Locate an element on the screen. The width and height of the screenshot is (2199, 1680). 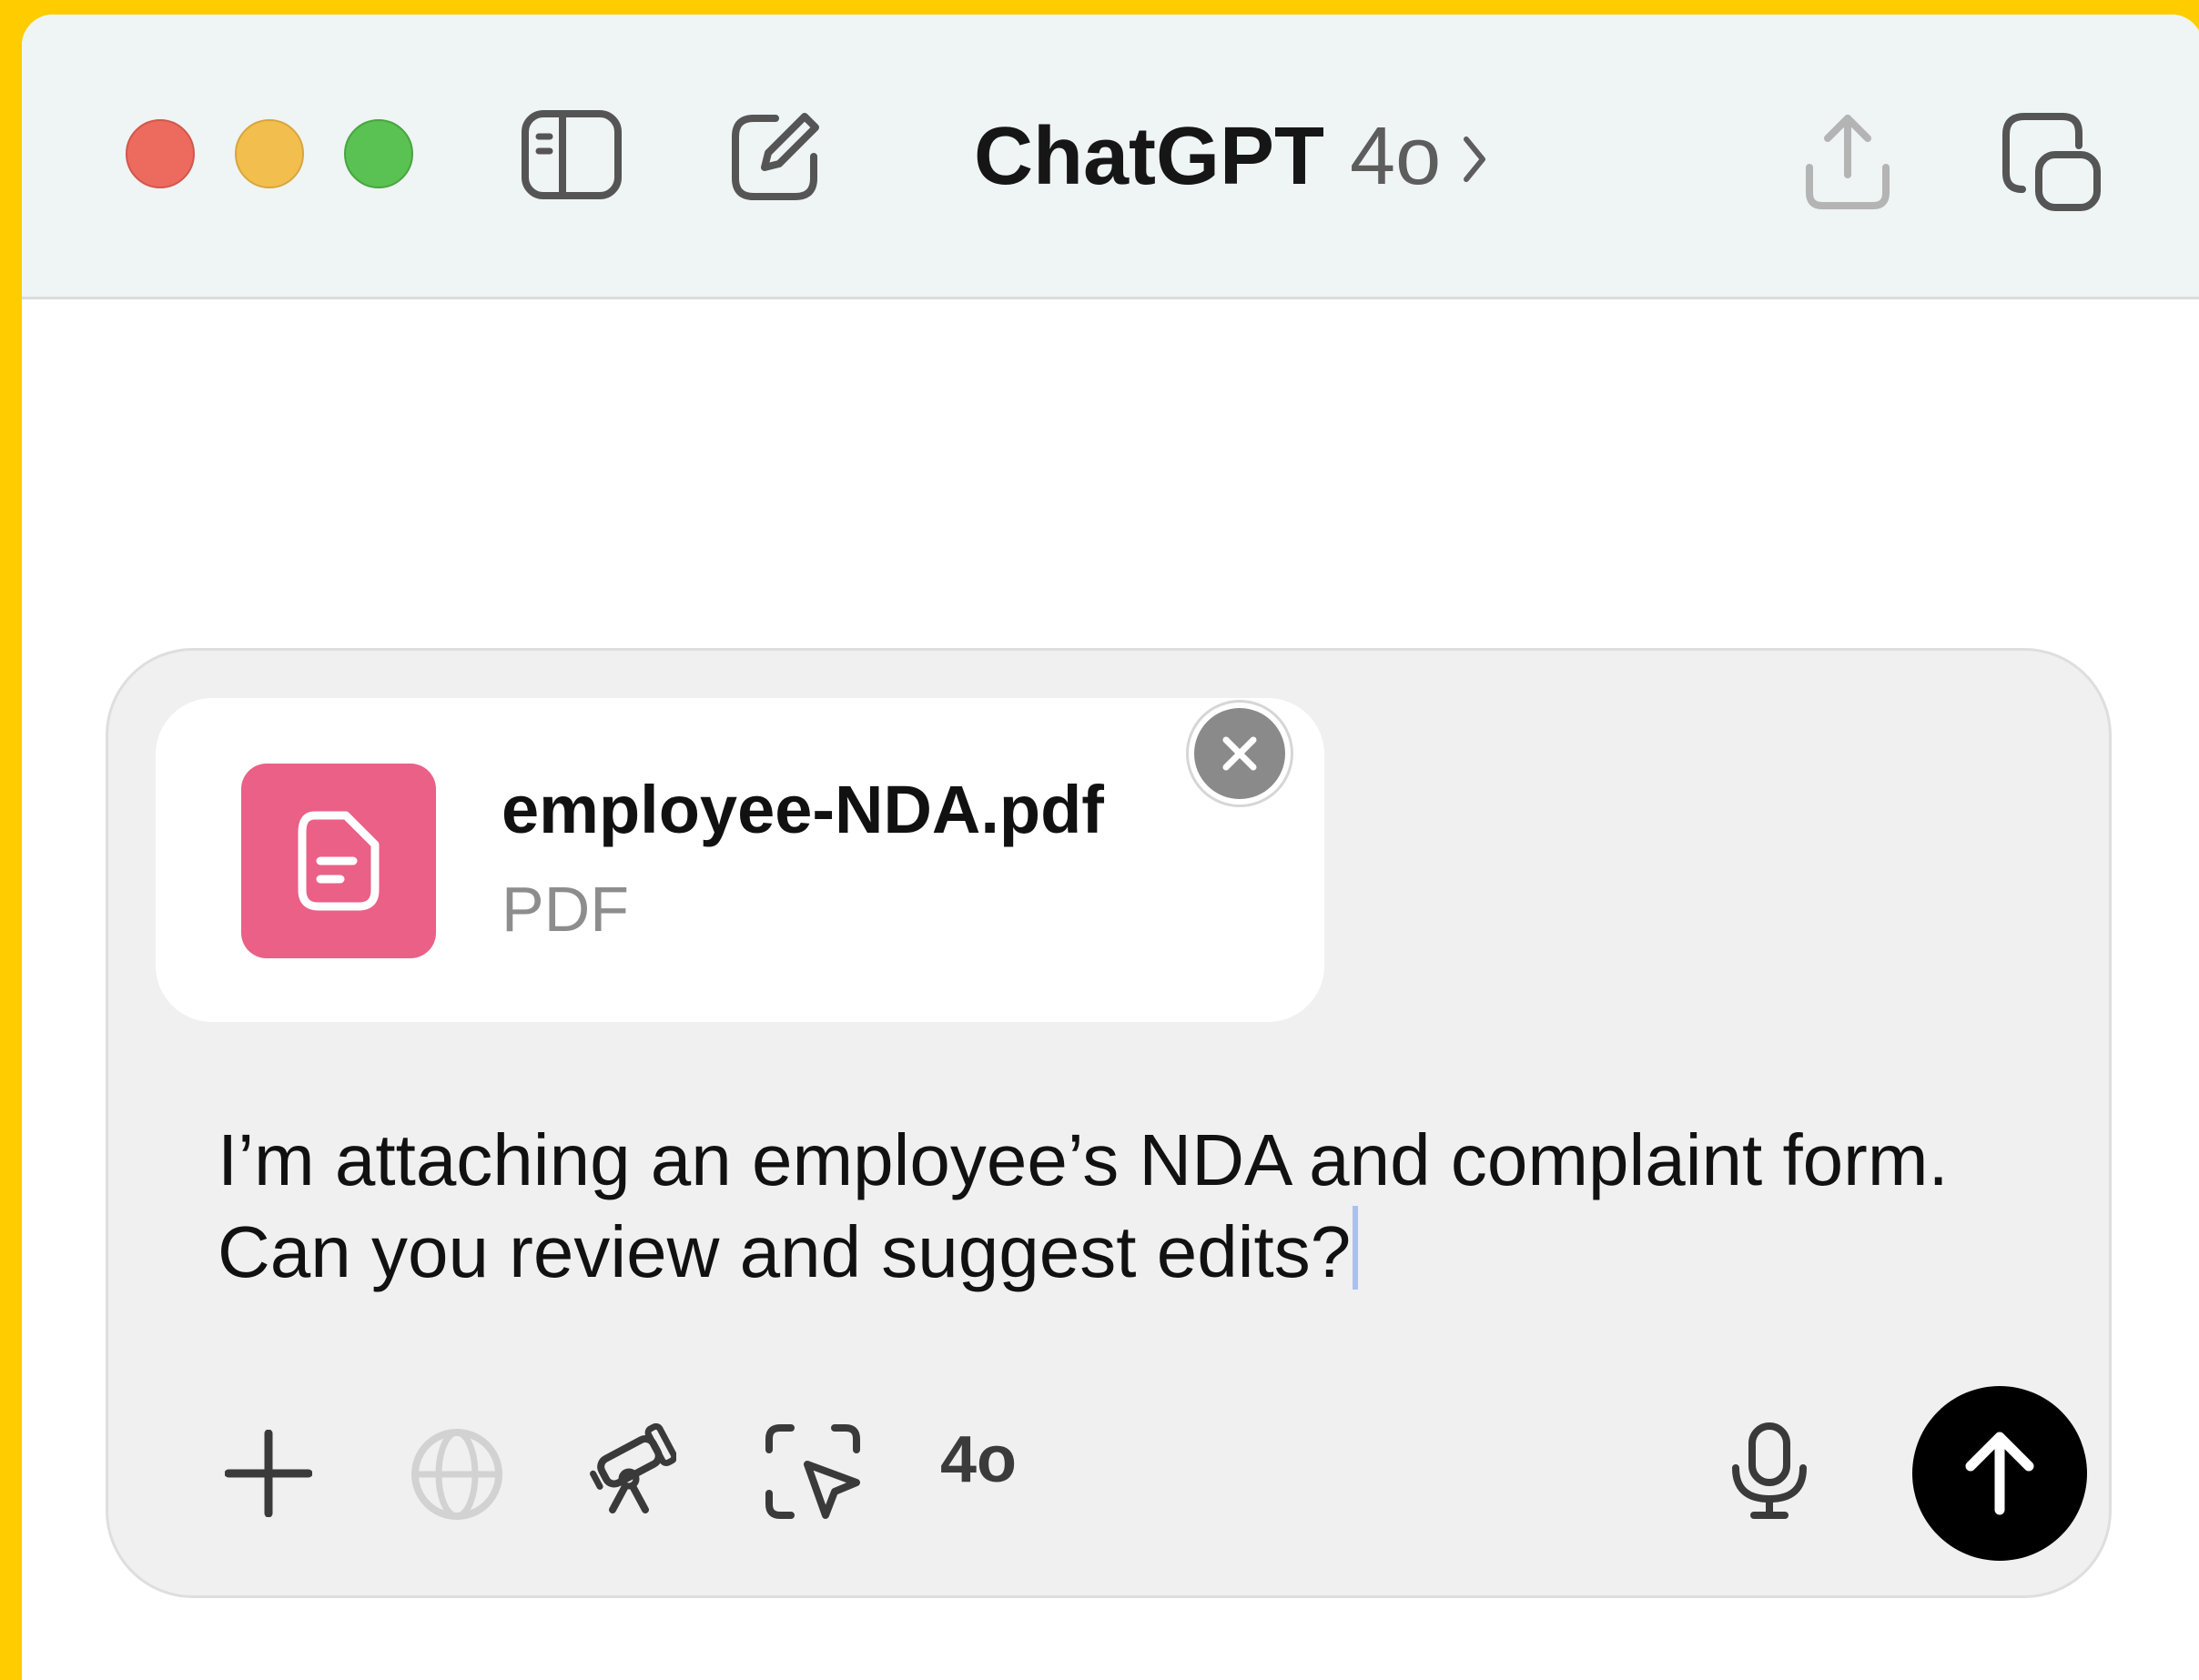
screen-select-icon is located at coordinates (813, 1471).